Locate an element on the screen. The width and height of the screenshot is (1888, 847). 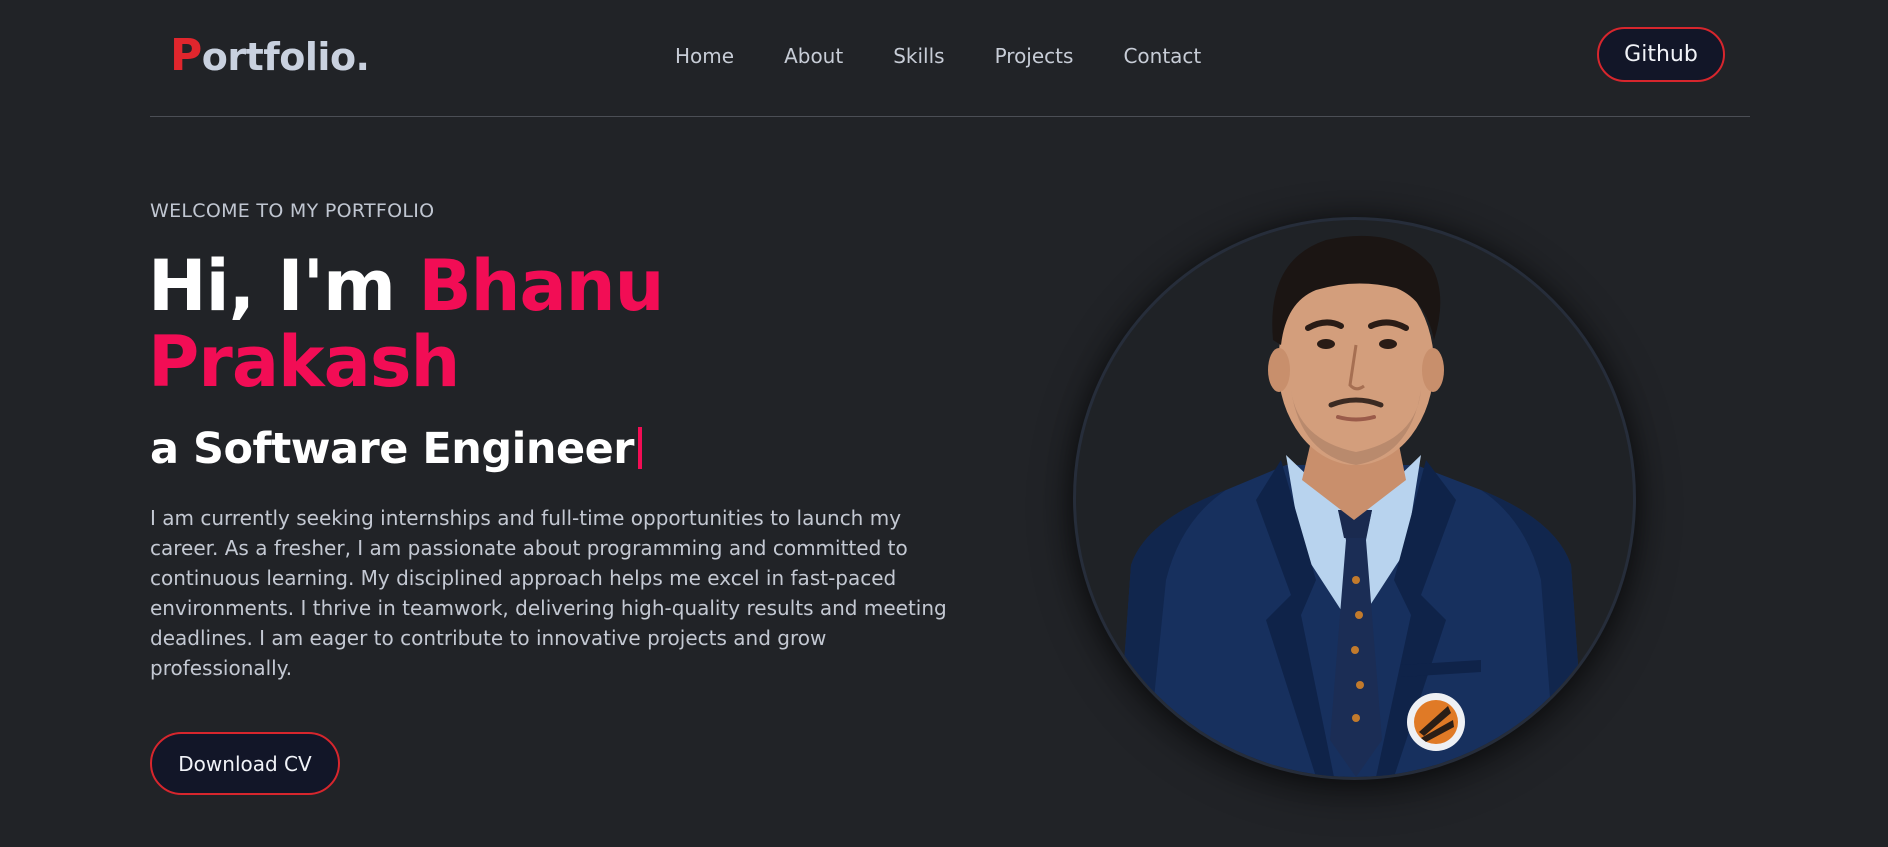
site-logo: Portfolio. is located at coordinates (270, 55).